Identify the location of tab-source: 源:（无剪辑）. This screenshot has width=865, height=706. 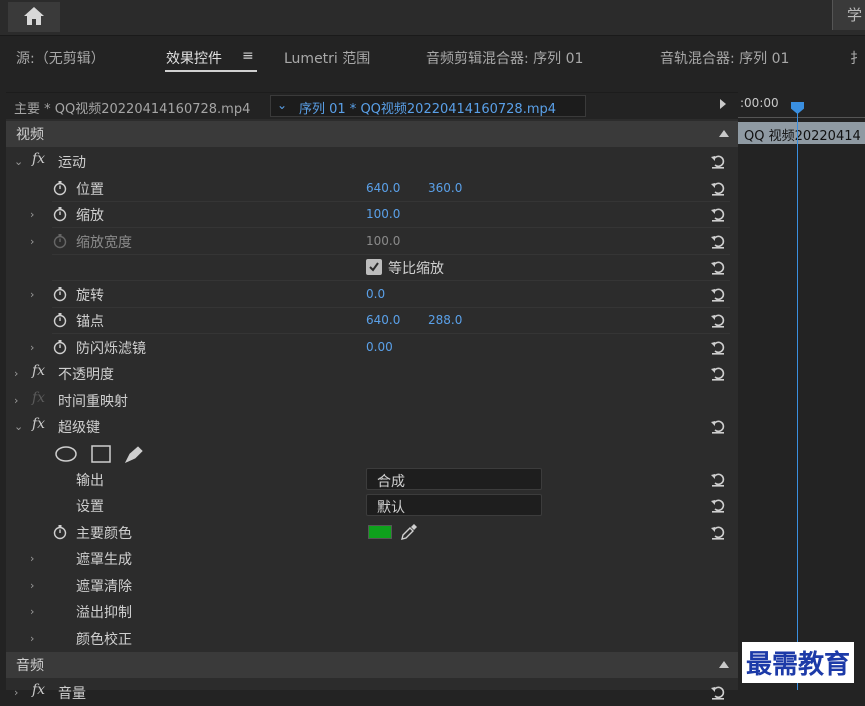
(60, 58).